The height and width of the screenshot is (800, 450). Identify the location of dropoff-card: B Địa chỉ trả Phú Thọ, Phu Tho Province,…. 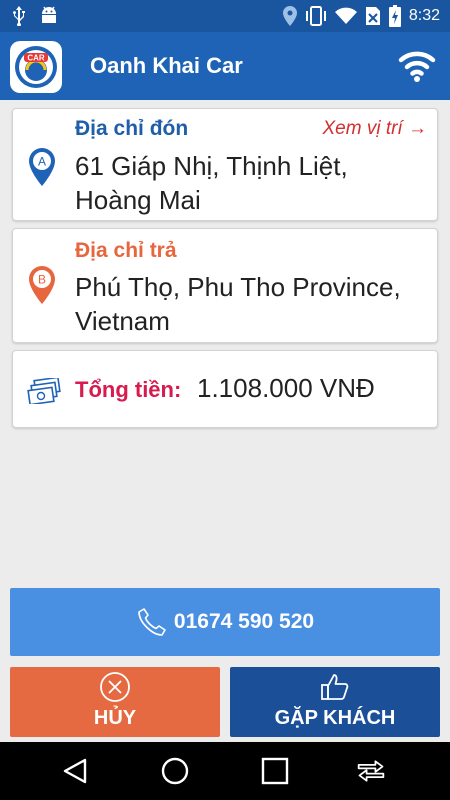
(225, 285).